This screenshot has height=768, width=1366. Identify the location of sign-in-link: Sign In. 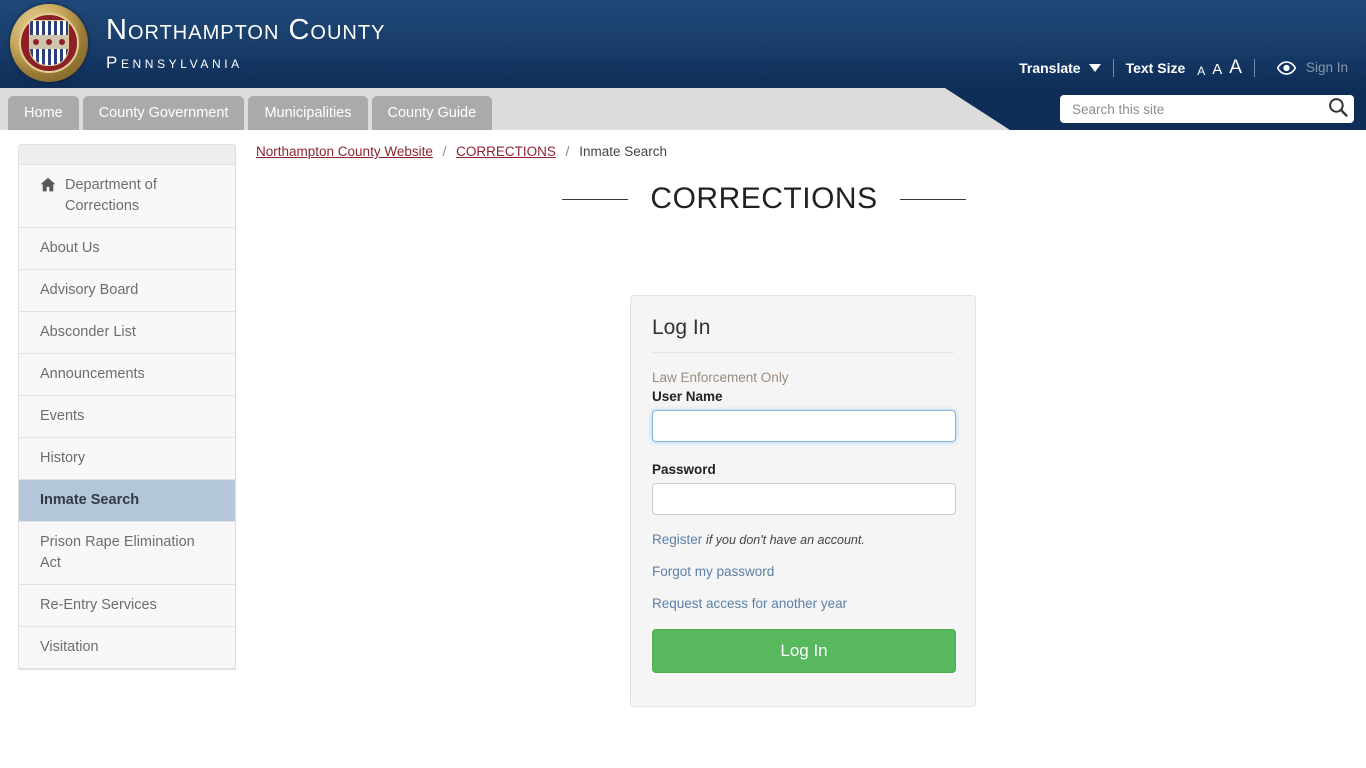
(1327, 67).